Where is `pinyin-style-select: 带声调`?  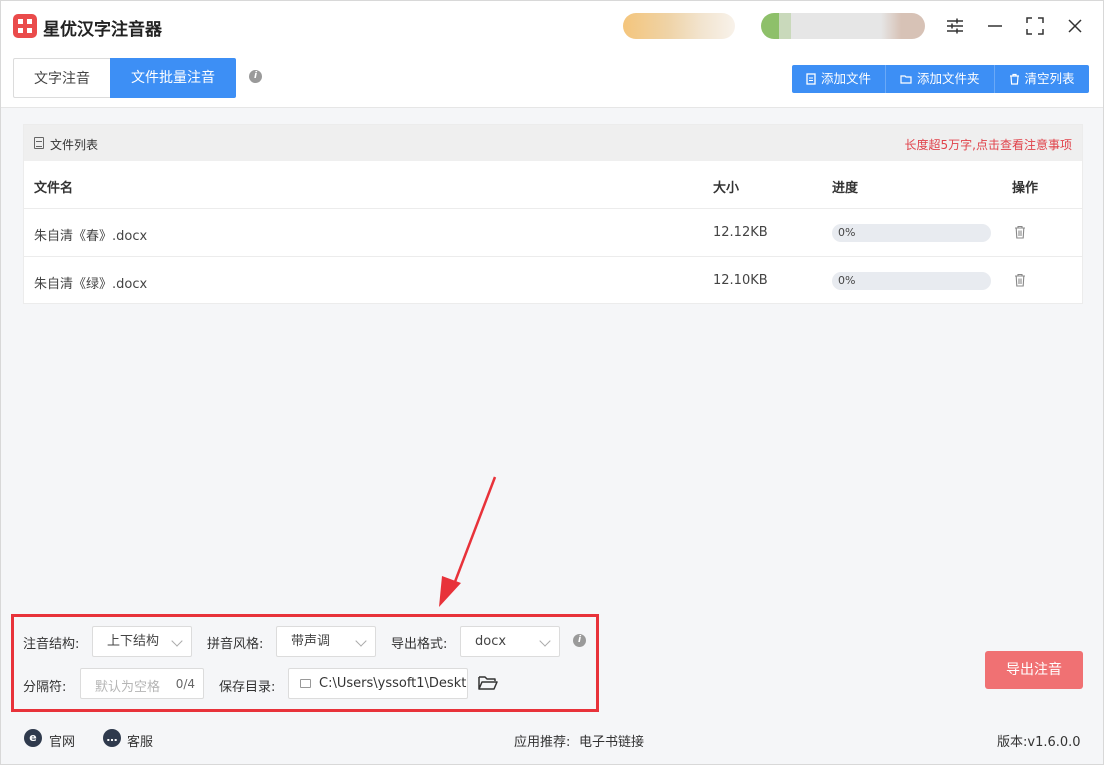
pinyin-style-select: 带声调 is located at coordinates (326, 641).